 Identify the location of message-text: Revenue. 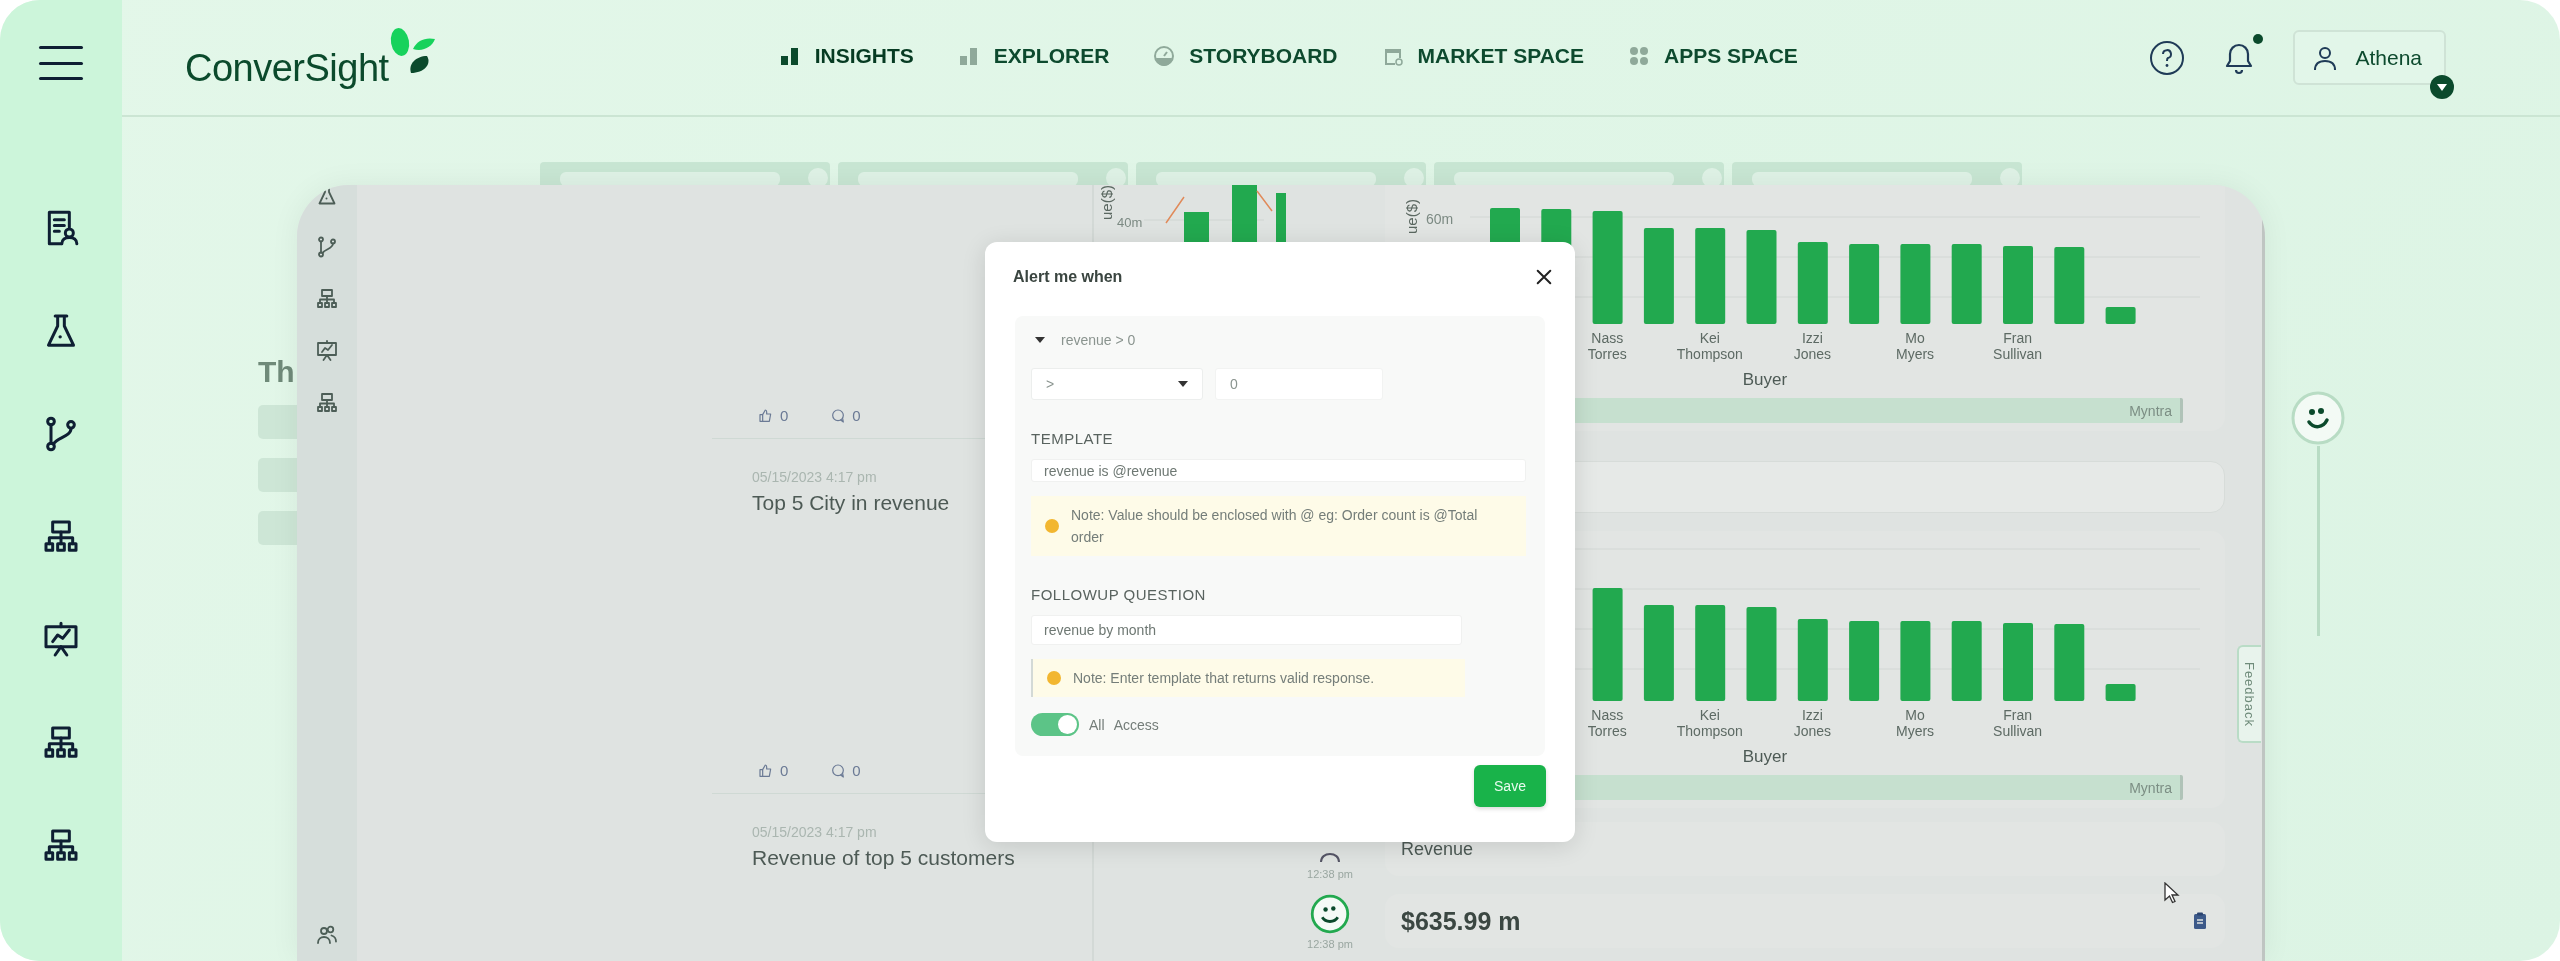
(1438, 849).